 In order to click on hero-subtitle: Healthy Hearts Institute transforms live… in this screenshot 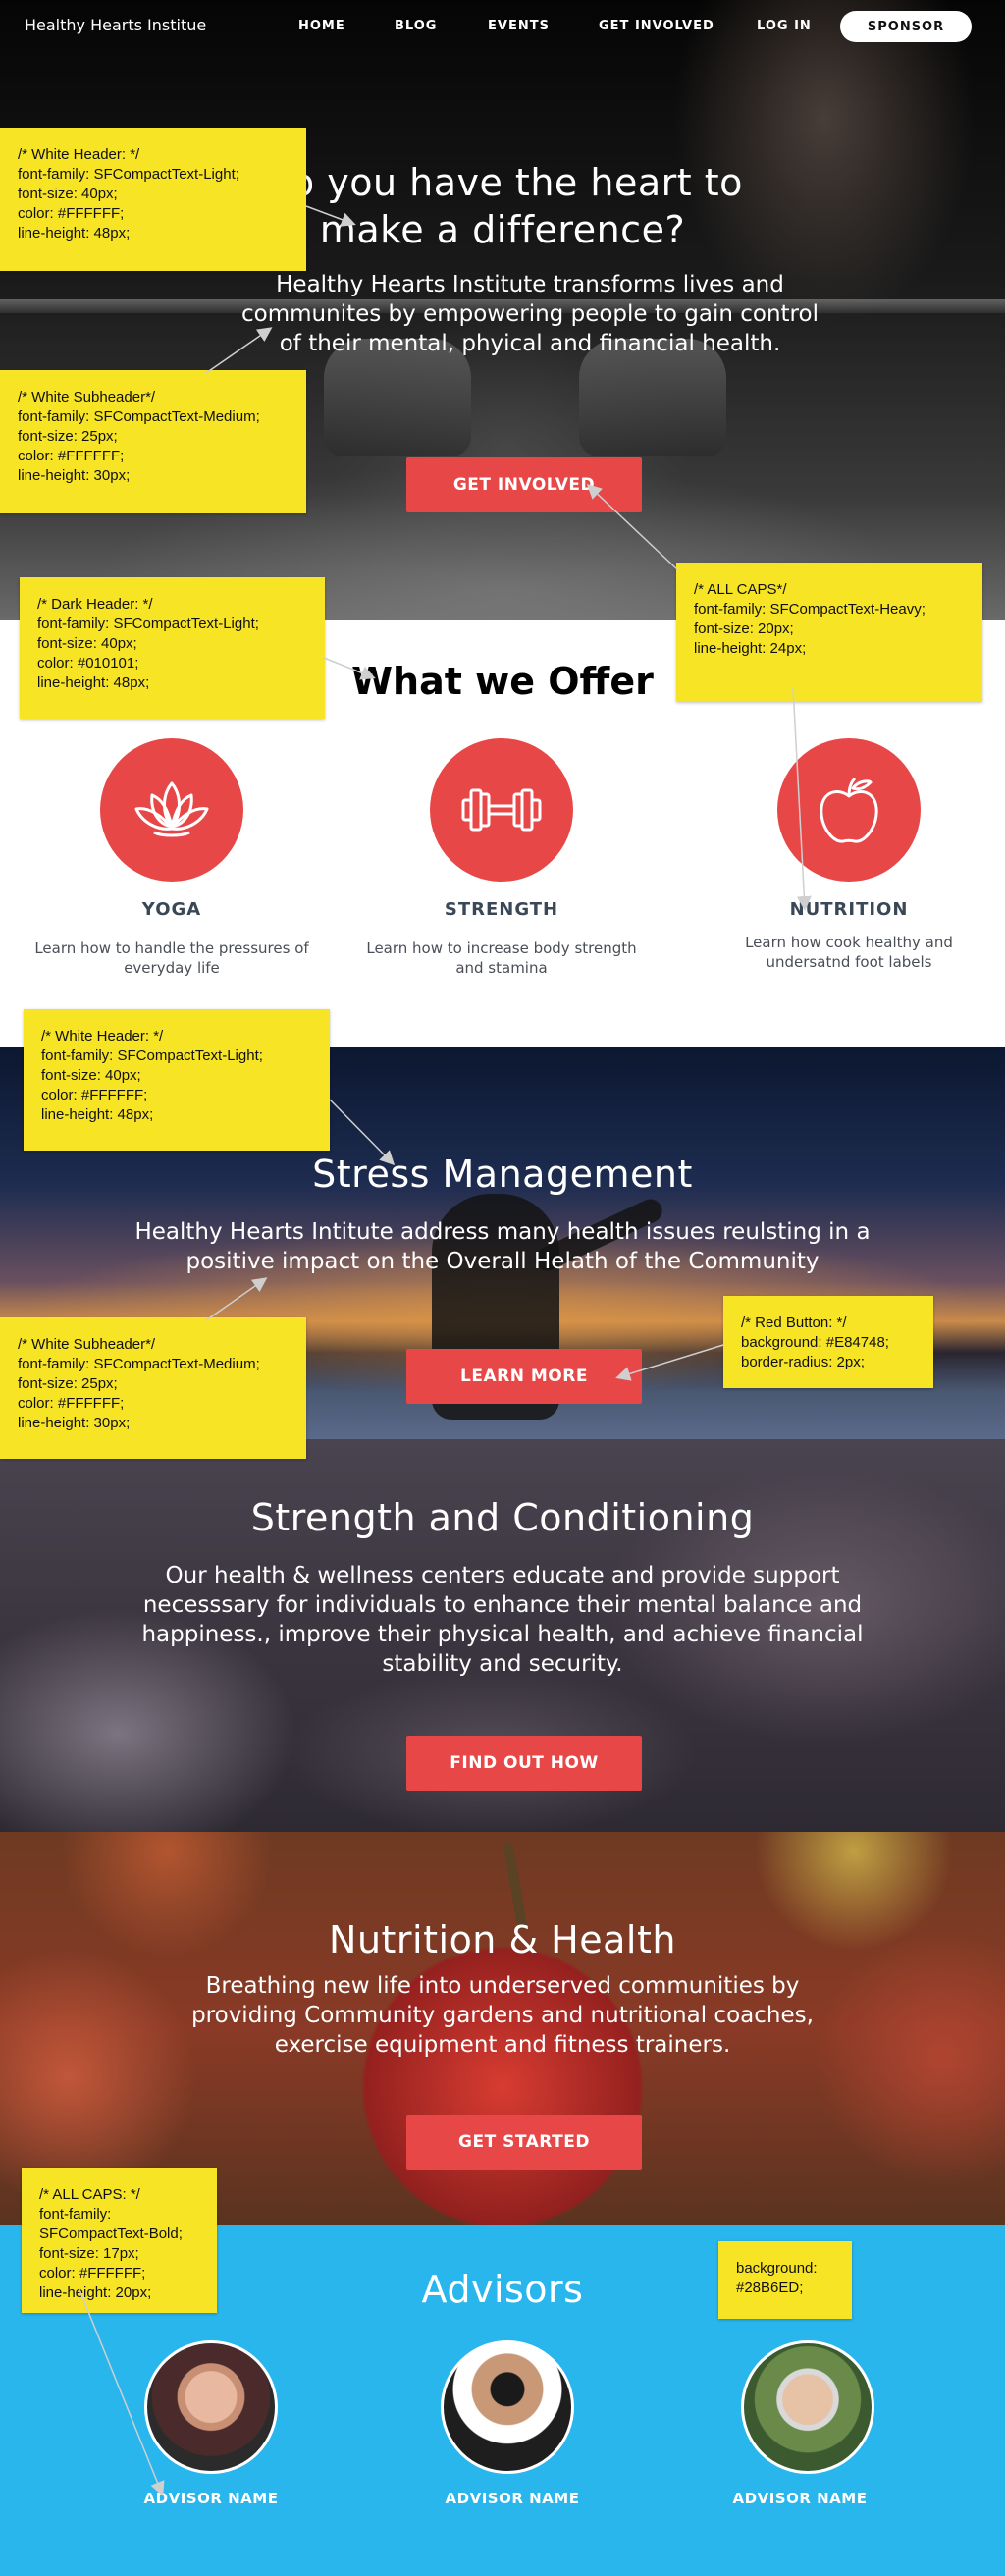, I will do `click(530, 314)`.